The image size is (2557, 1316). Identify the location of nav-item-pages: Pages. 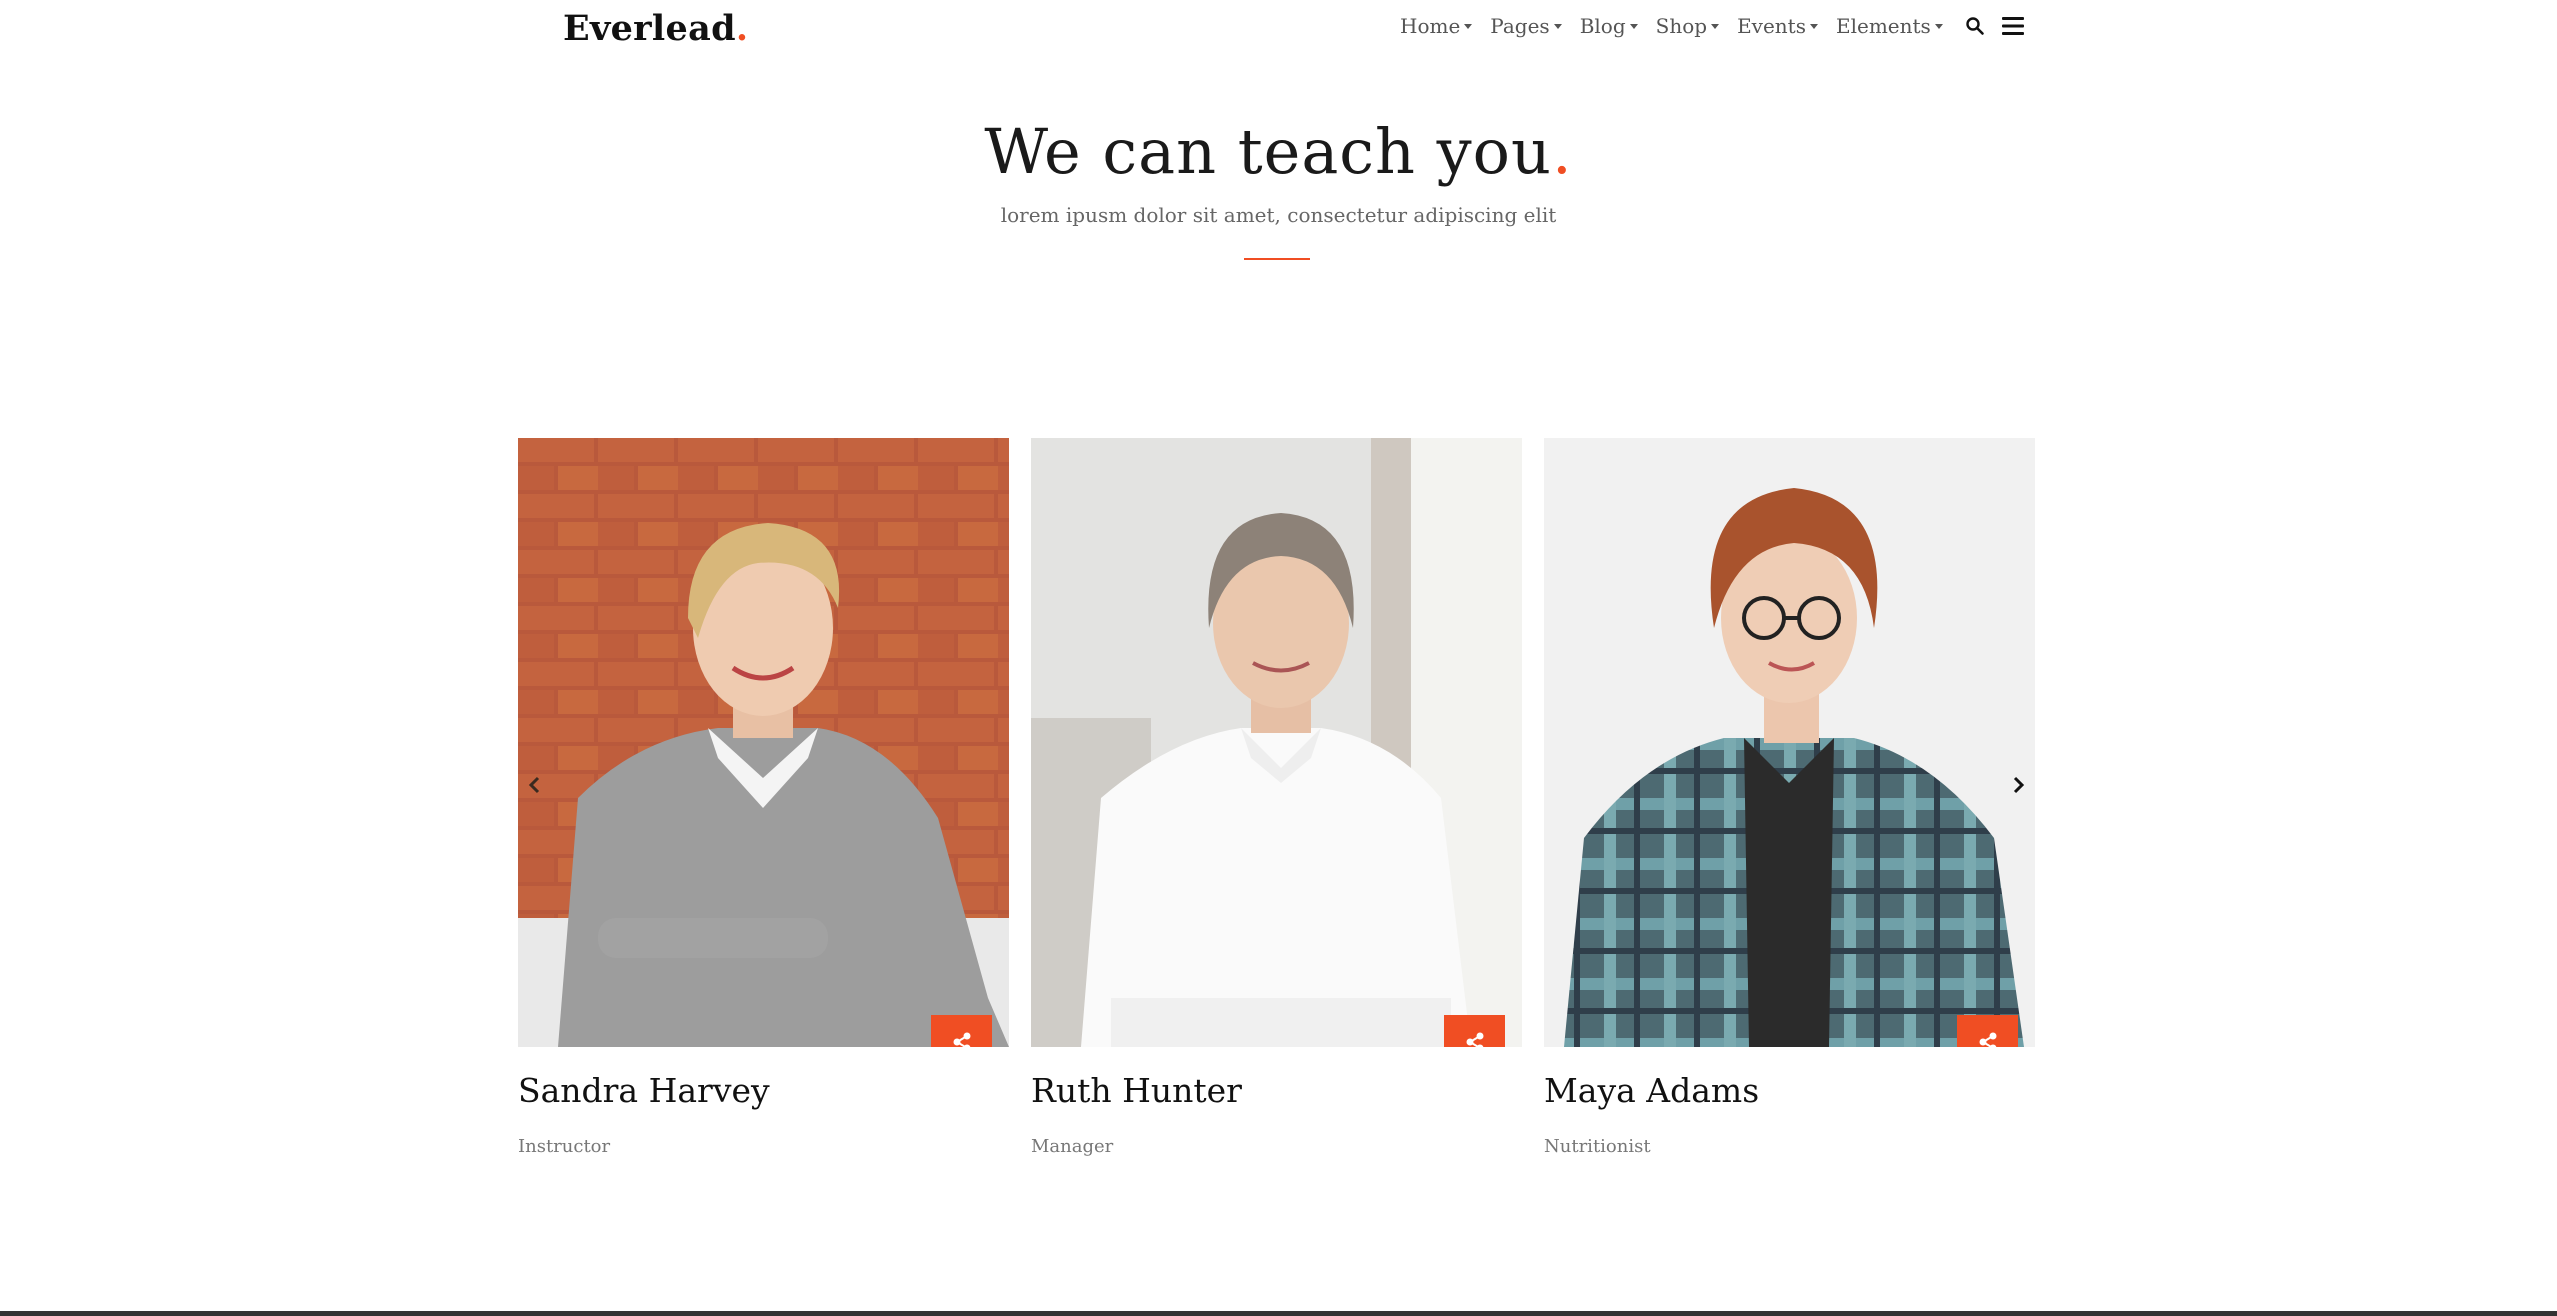
(1526, 26).